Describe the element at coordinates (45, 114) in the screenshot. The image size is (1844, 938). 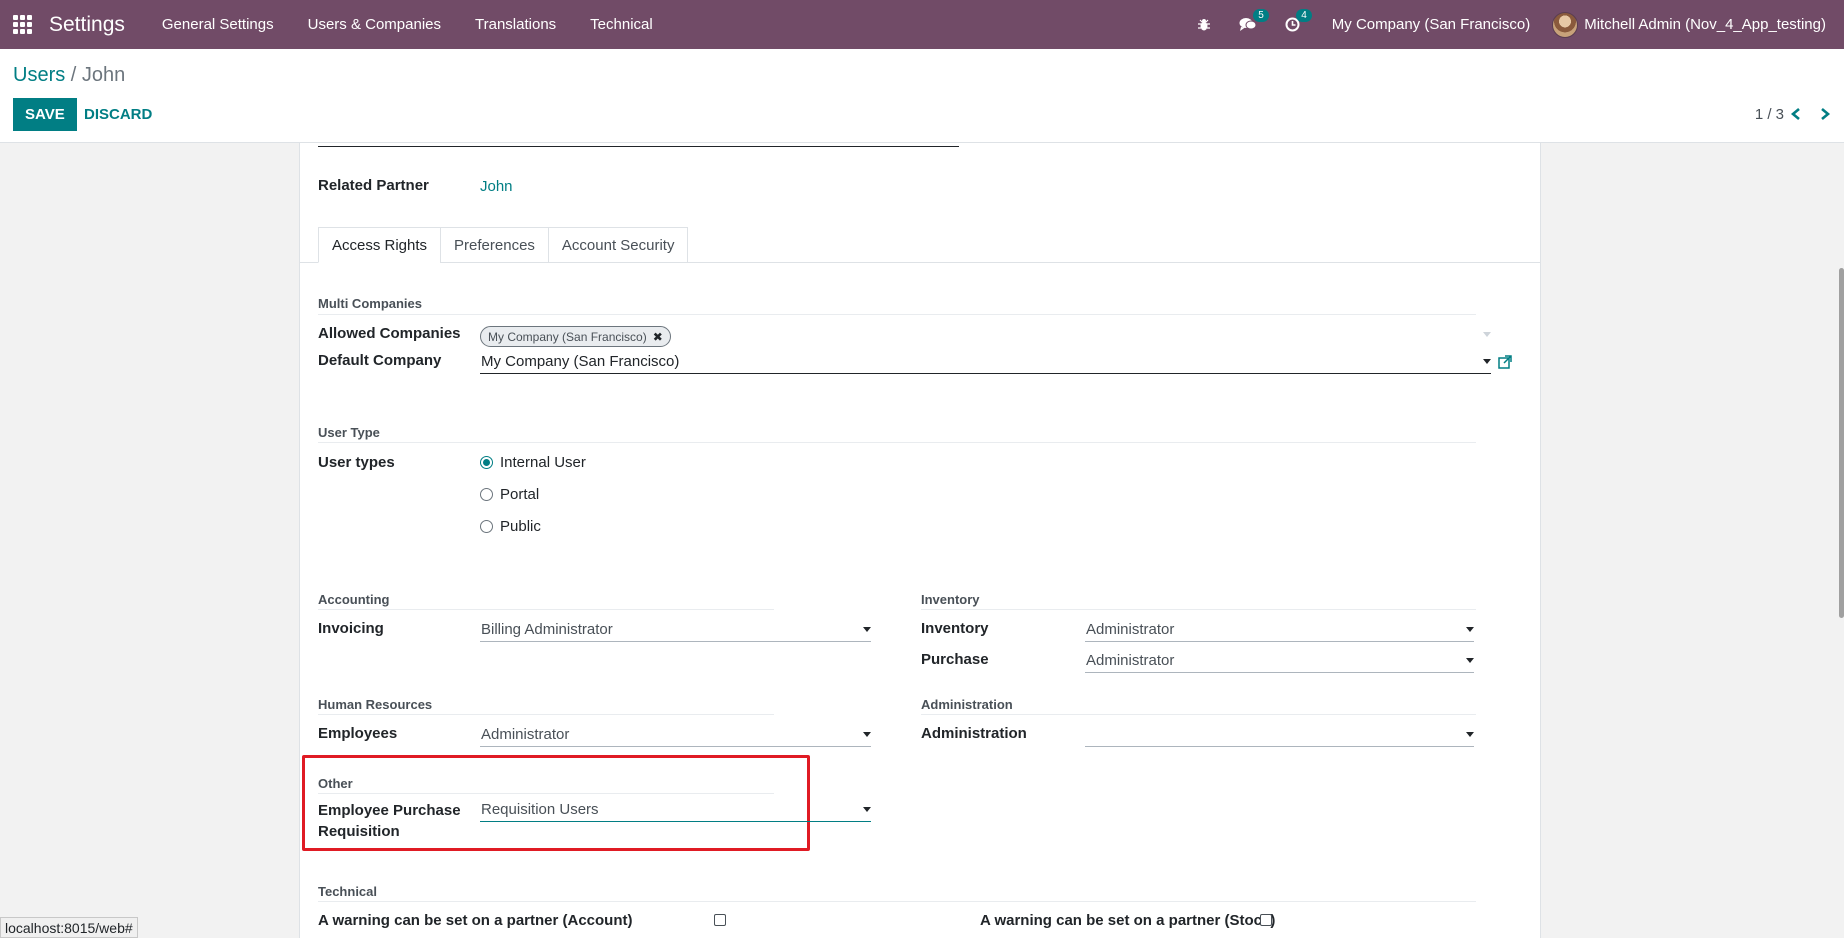
I see `save-button: SAVE` at that location.